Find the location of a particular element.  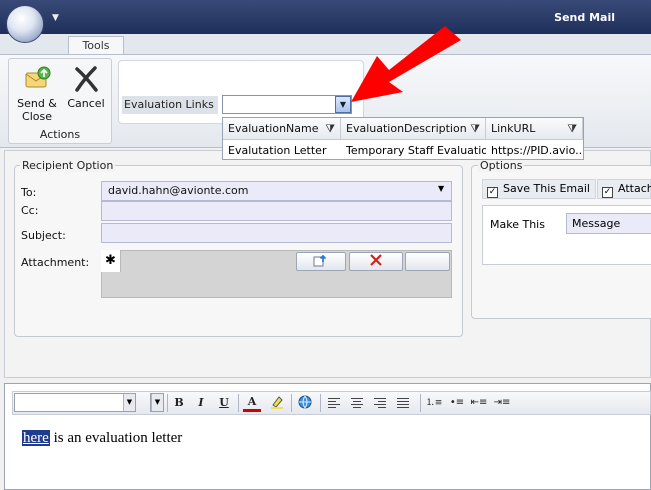

upload-attachment-button is located at coordinates (321, 261).